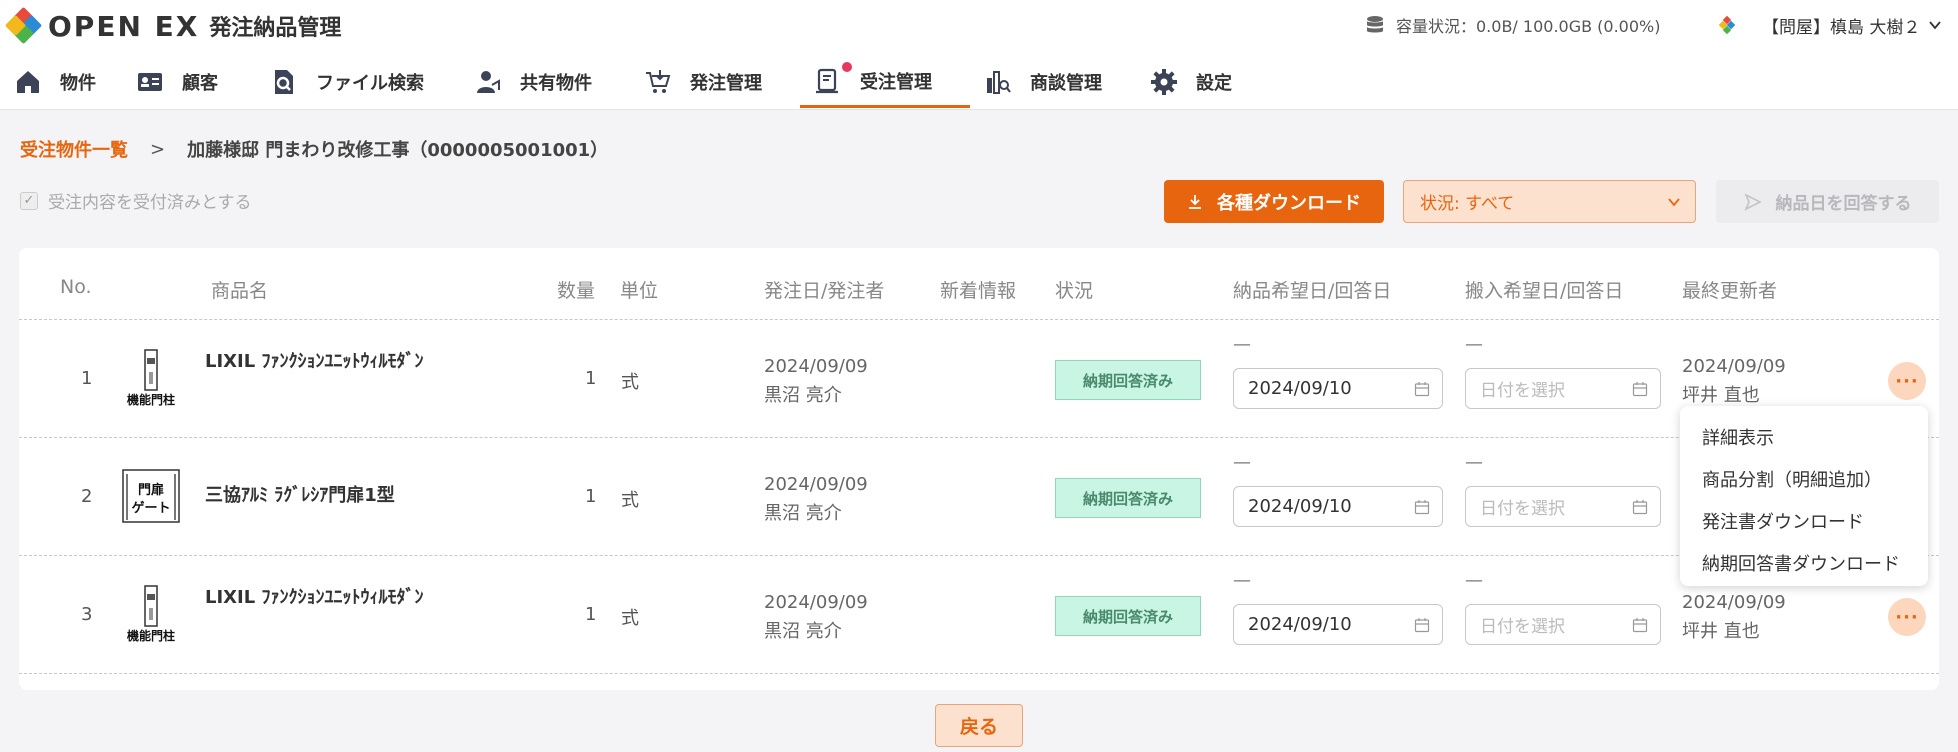  I want to click on nav-item-order-management: 発注管理, so click(715, 82).